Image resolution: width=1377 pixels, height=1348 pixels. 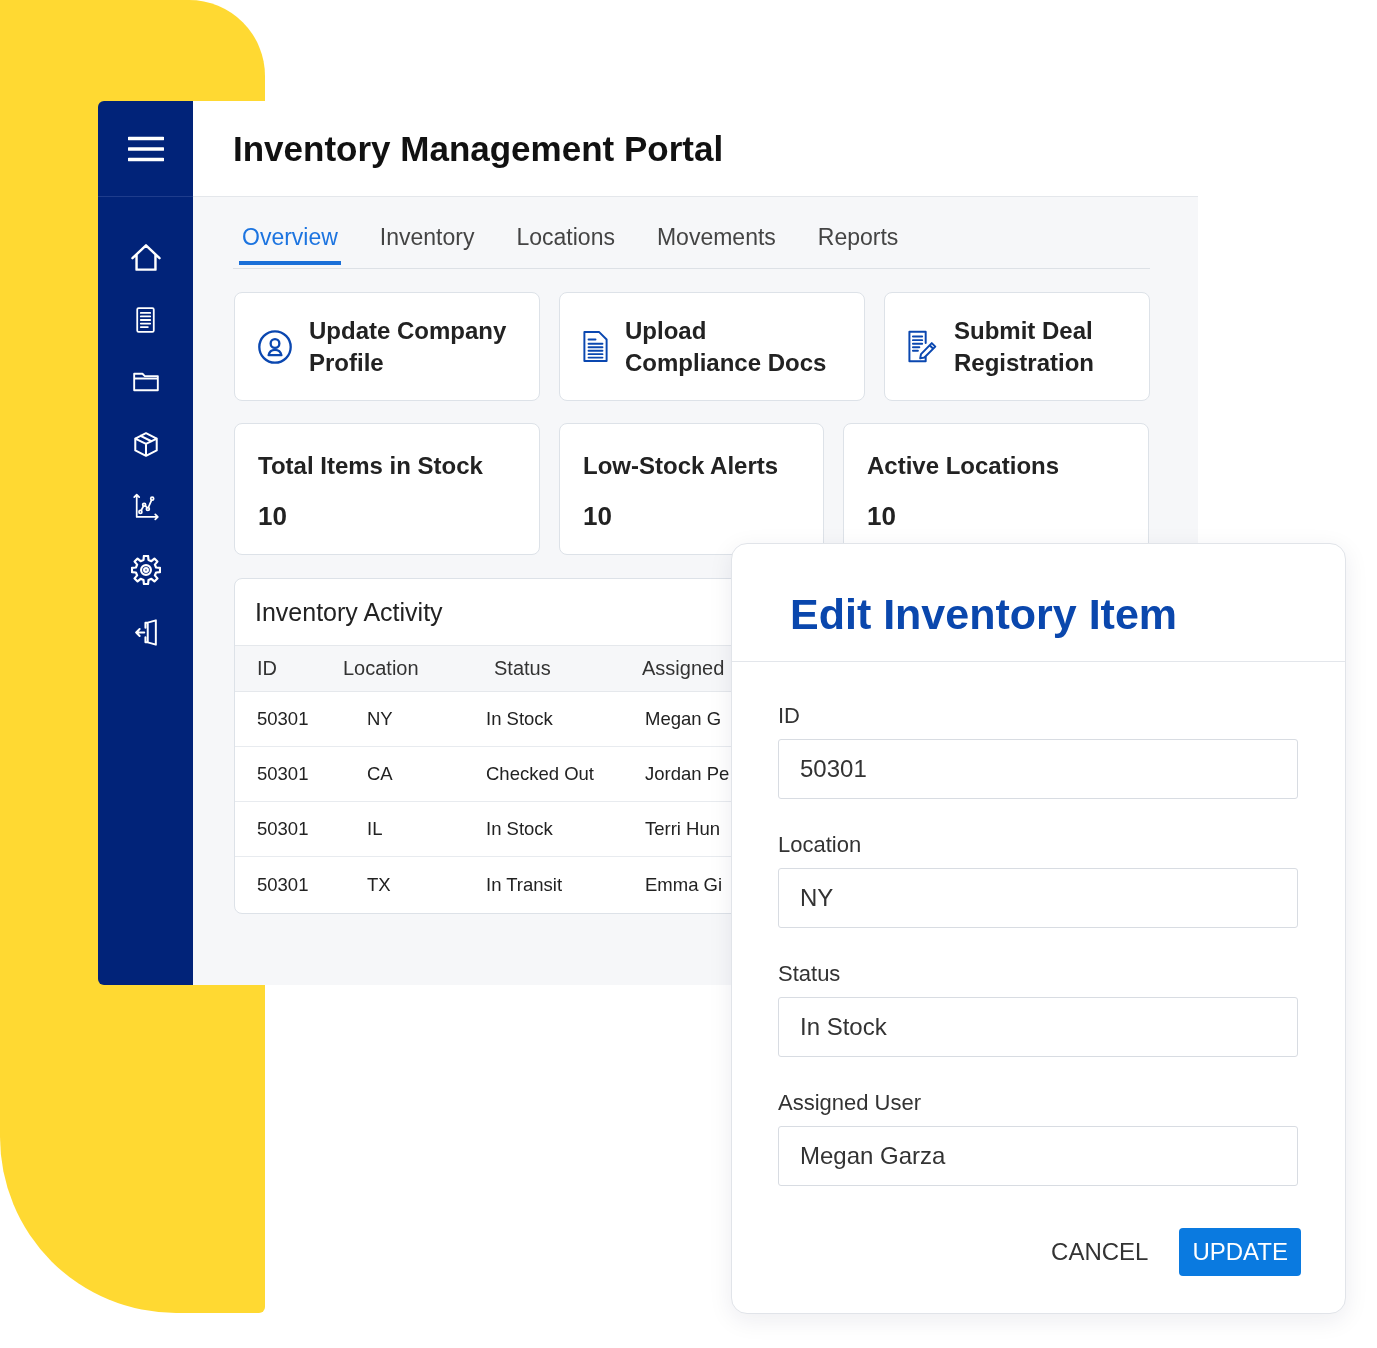 I want to click on field-label: ID, so click(x=789, y=716).